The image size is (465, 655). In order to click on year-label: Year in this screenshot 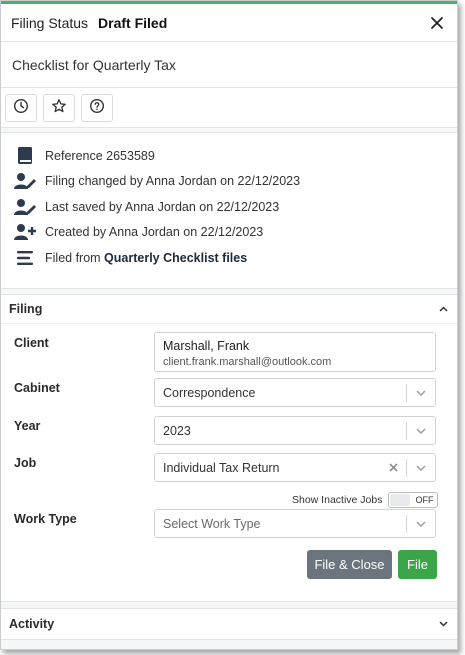, I will do `click(27, 426)`.